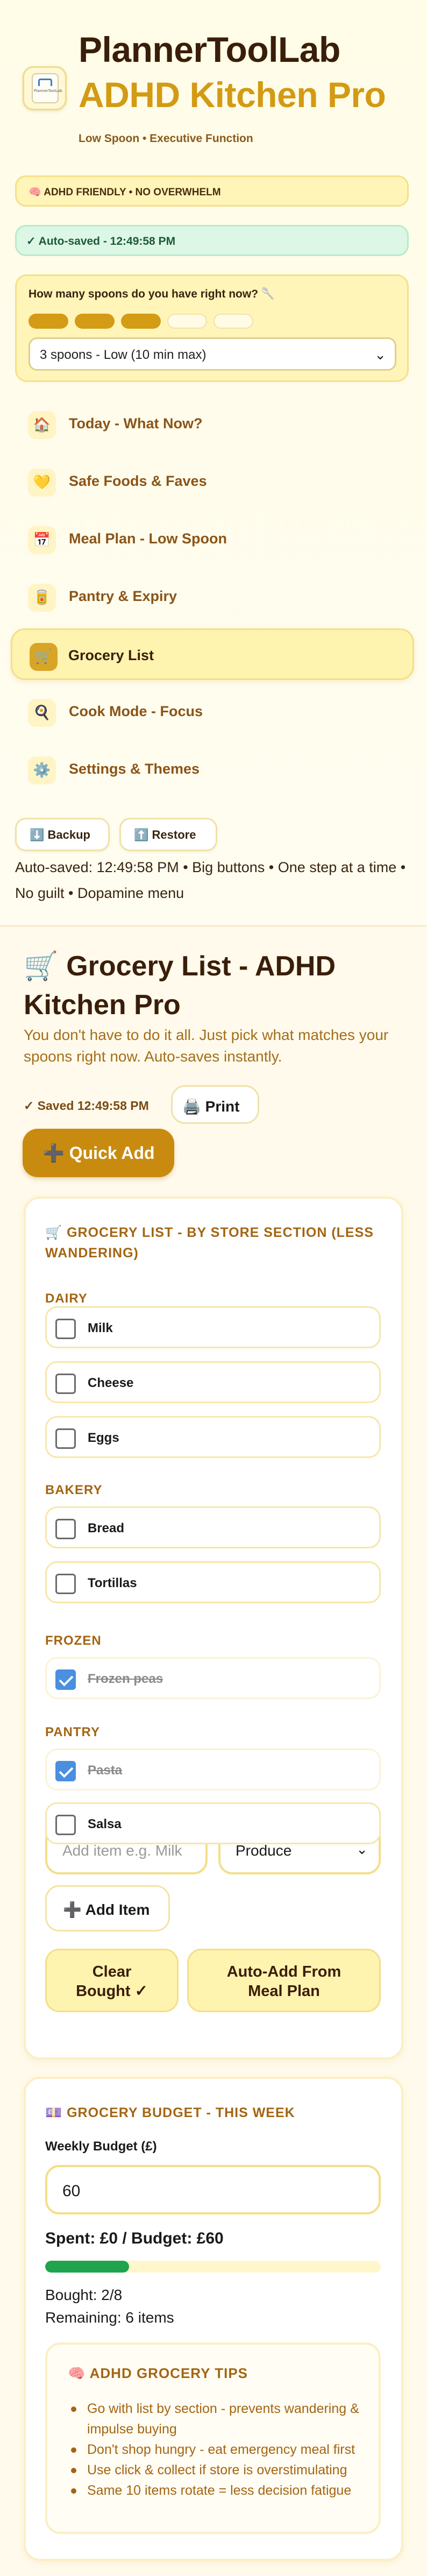 This screenshot has width=427, height=2576. Describe the element at coordinates (213, 1437) in the screenshot. I see `grocery-item: Eggs` at that location.